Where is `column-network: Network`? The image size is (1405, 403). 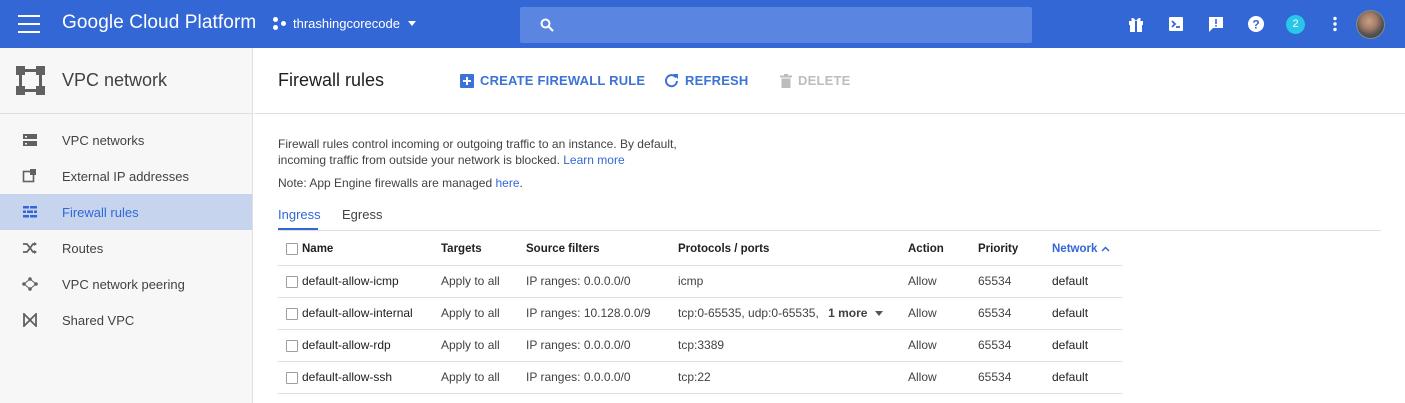
column-network: Network is located at coordinates (1087, 249).